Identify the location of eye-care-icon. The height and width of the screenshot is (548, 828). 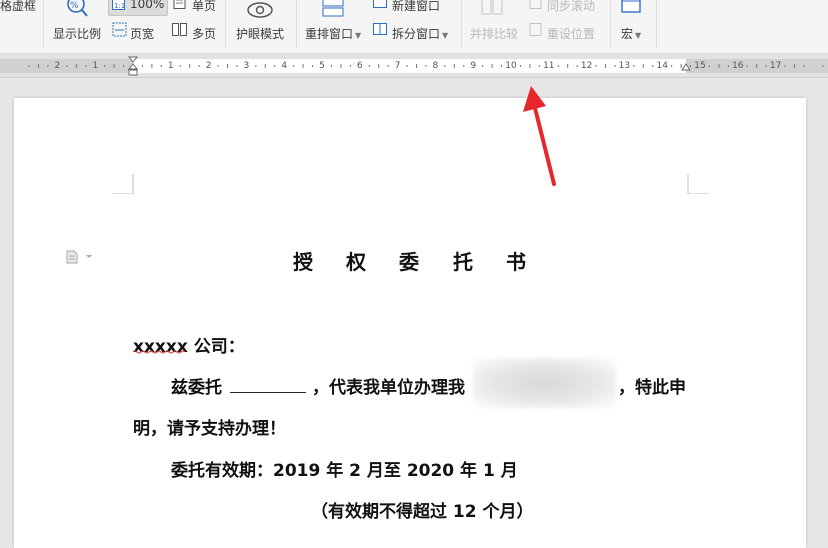
(260, 10).